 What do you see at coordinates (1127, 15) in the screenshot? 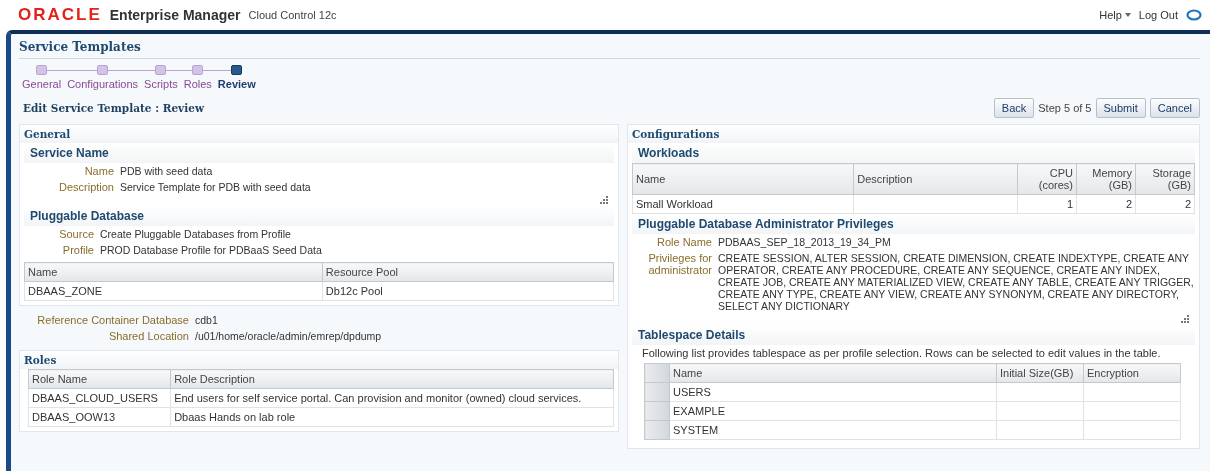
I see `caret-icon` at bounding box center [1127, 15].